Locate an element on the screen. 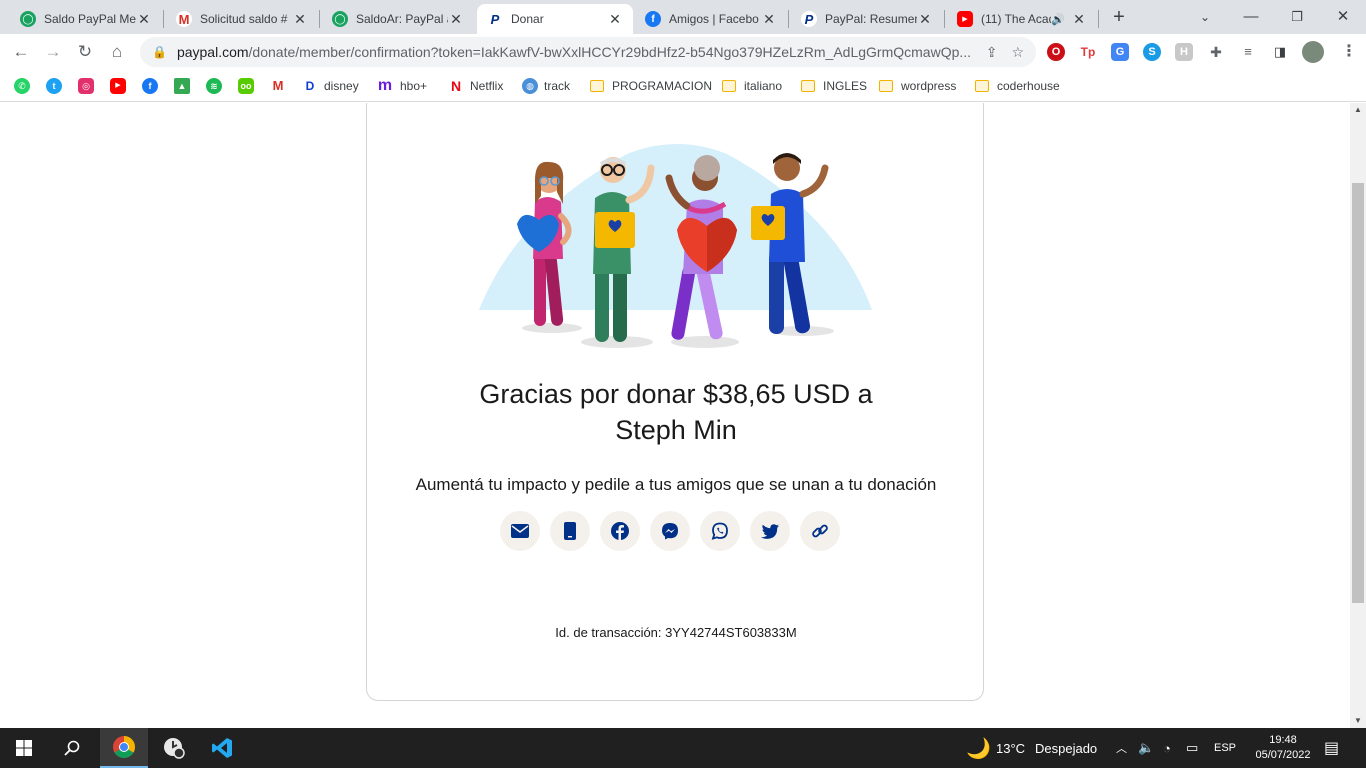 Image resolution: width=1366 pixels, height=768 pixels. battery-icon: ▭ is located at coordinates (1192, 748).